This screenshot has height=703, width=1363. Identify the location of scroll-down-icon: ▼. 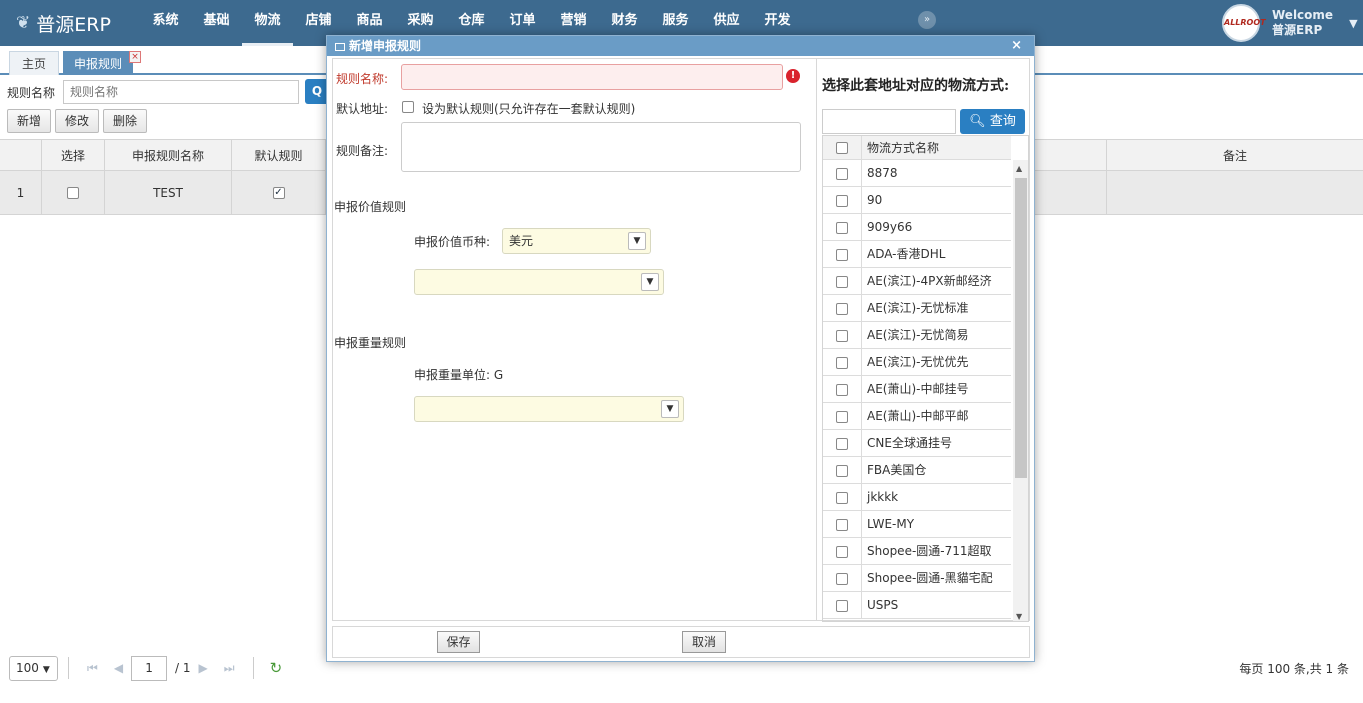
(1019, 616).